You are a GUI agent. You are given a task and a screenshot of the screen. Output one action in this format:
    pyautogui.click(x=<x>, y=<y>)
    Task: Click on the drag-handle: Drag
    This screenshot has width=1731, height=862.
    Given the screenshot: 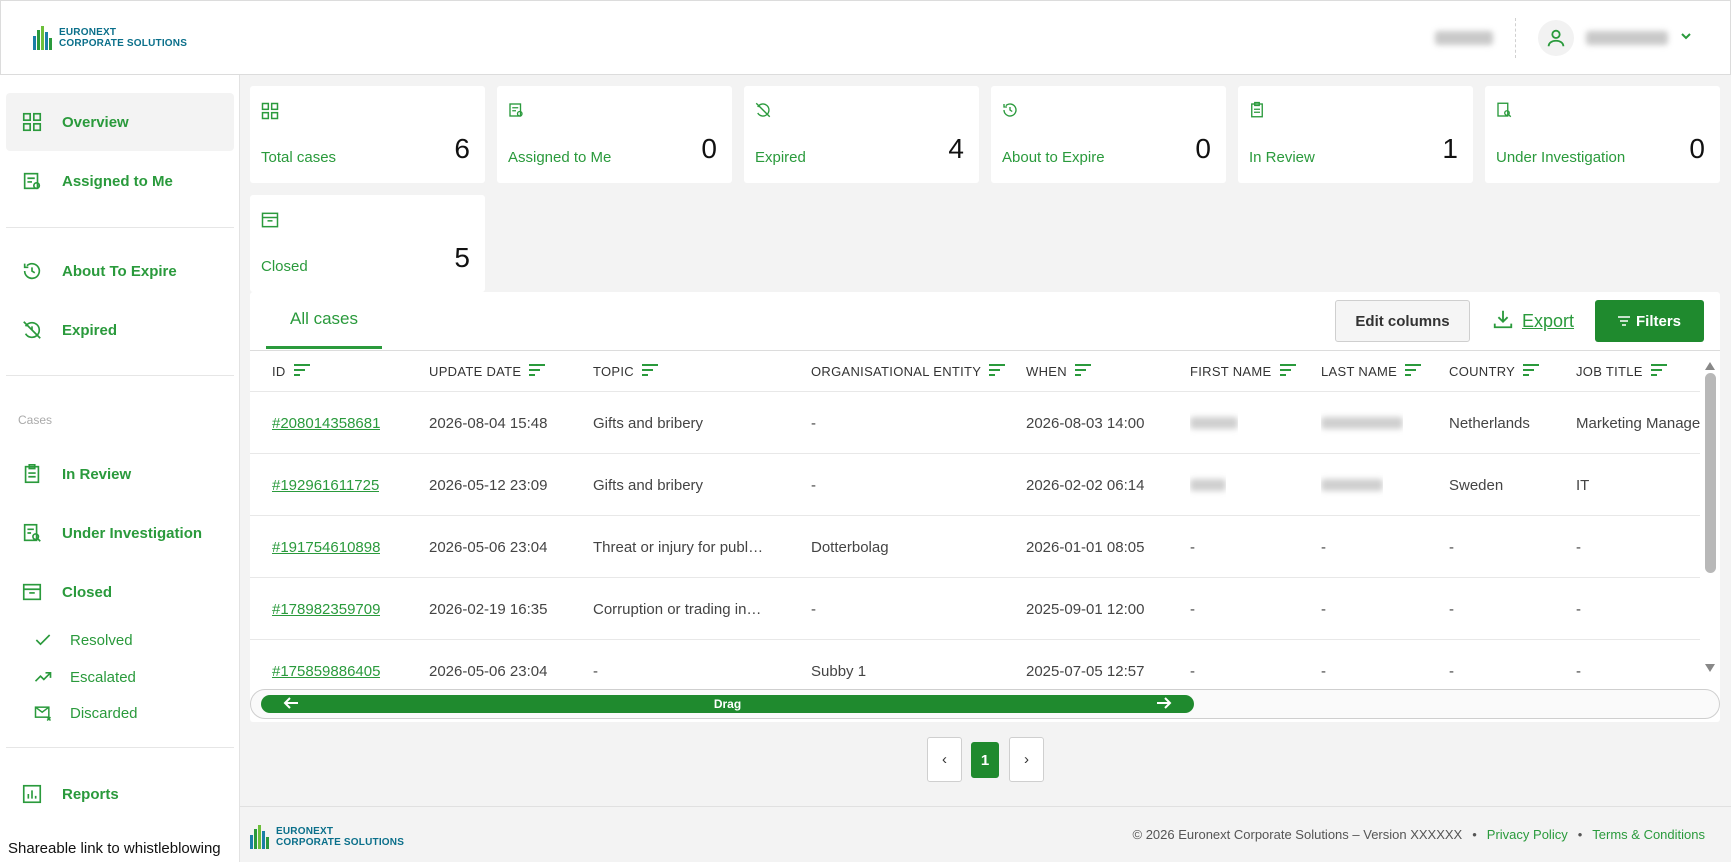 What is the action you would take?
    pyautogui.click(x=727, y=704)
    